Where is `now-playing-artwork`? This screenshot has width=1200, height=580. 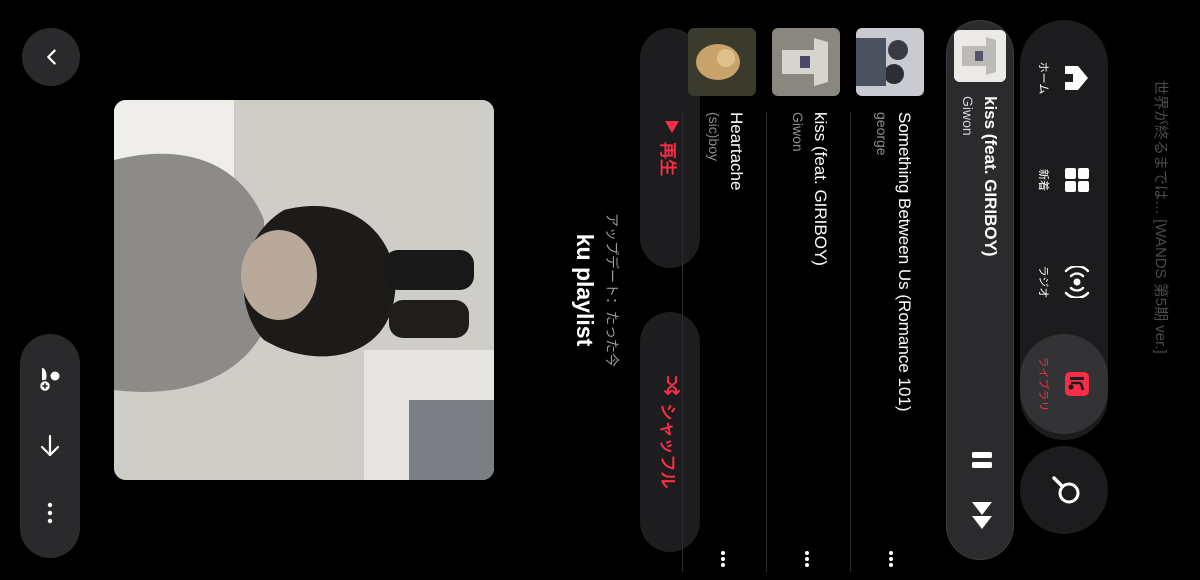 now-playing-artwork is located at coordinates (980, 56).